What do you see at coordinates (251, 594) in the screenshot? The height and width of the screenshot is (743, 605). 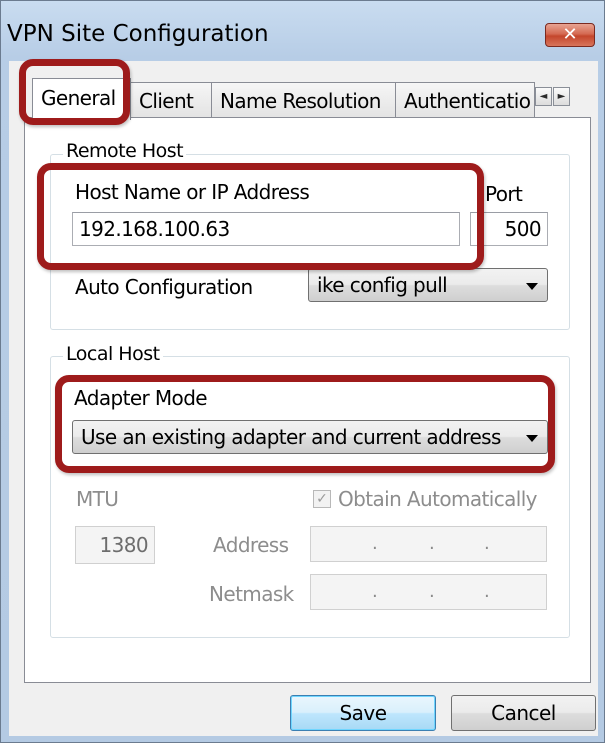 I see `netmask-label: Netmask` at bounding box center [251, 594].